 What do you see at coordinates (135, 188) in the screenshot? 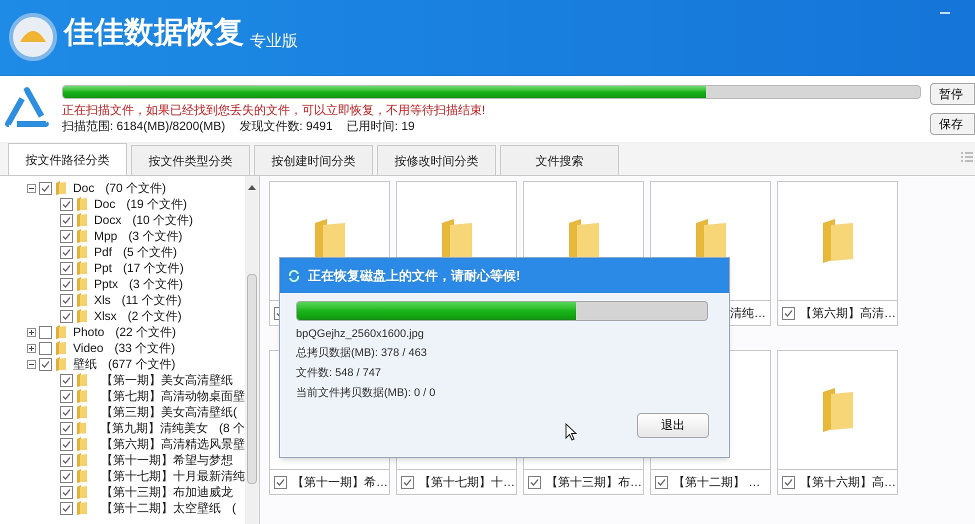
I see `file-count: (70 个文件)` at bounding box center [135, 188].